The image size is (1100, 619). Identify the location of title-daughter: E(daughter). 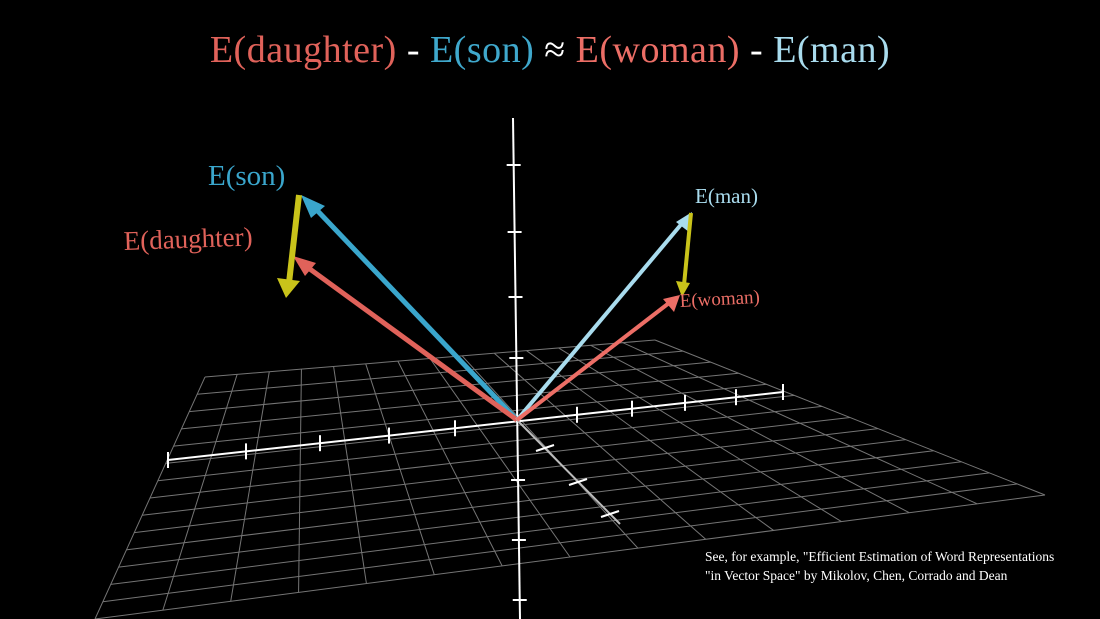
(303, 50).